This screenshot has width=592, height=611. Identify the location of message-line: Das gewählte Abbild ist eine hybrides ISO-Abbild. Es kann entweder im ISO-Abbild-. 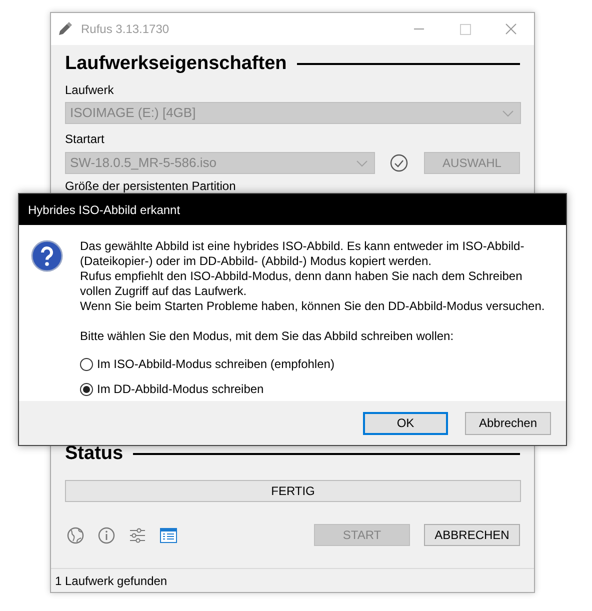
(303, 246).